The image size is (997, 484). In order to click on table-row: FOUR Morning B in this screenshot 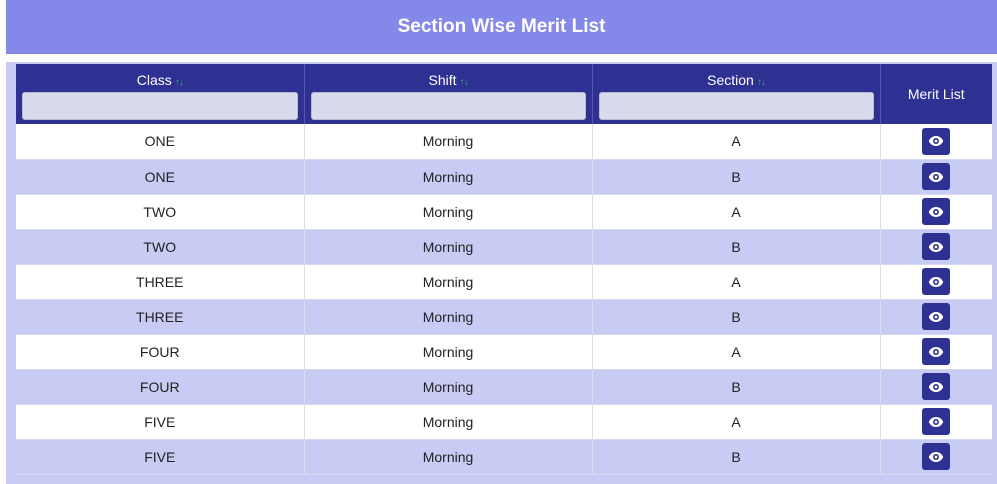, I will do `click(504, 387)`.